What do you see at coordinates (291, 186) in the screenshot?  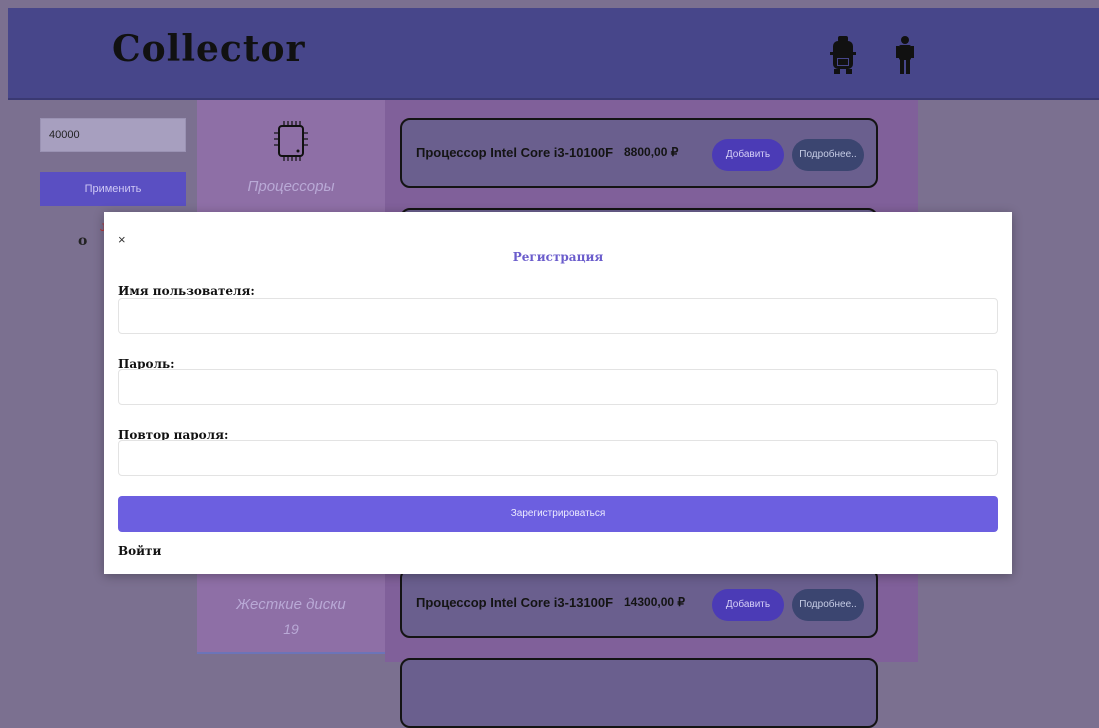 I see `category-cpu: Процессоры` at bounding box center [291, 186].